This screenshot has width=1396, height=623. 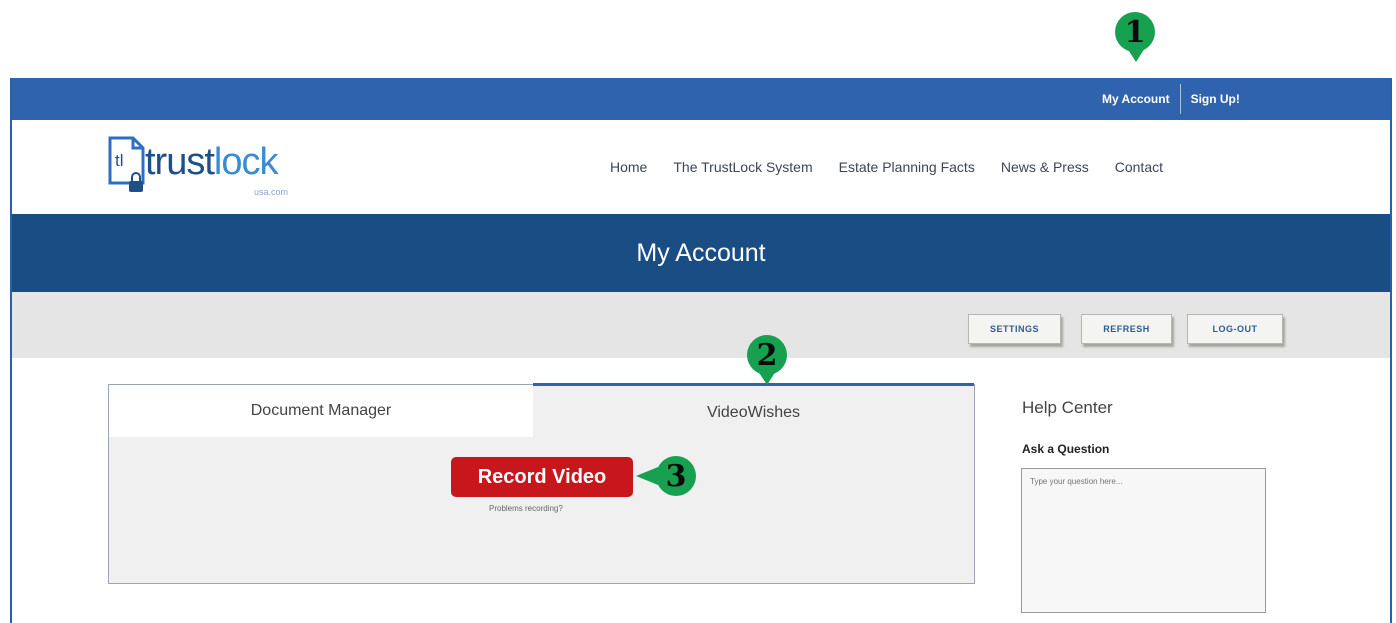 What do you see at coordinates (907, 167) in the screenshot?
I see `nav-estate-planning-facts: Estate Planning Facts` at bounding box center [907, 167].